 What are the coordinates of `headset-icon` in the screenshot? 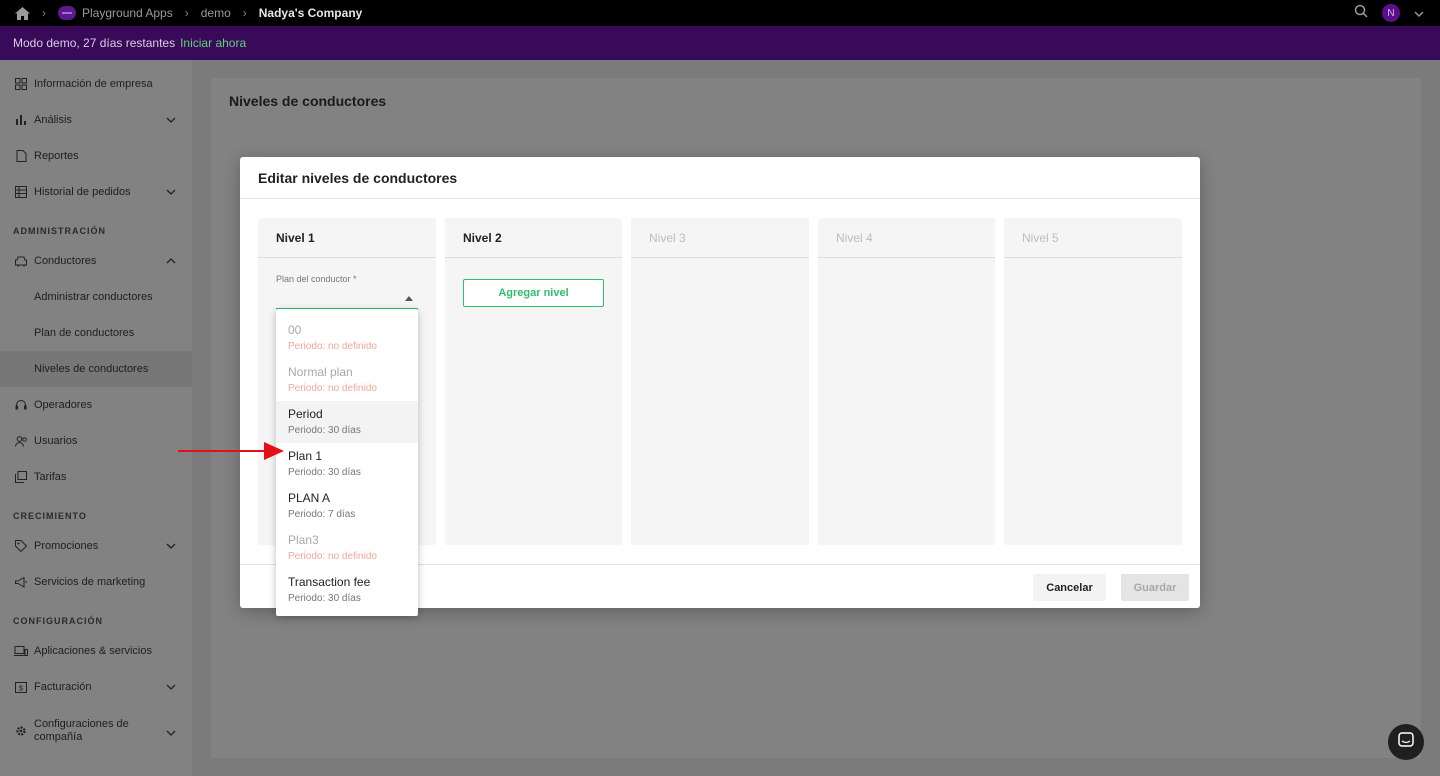 It's located at (21, 405).